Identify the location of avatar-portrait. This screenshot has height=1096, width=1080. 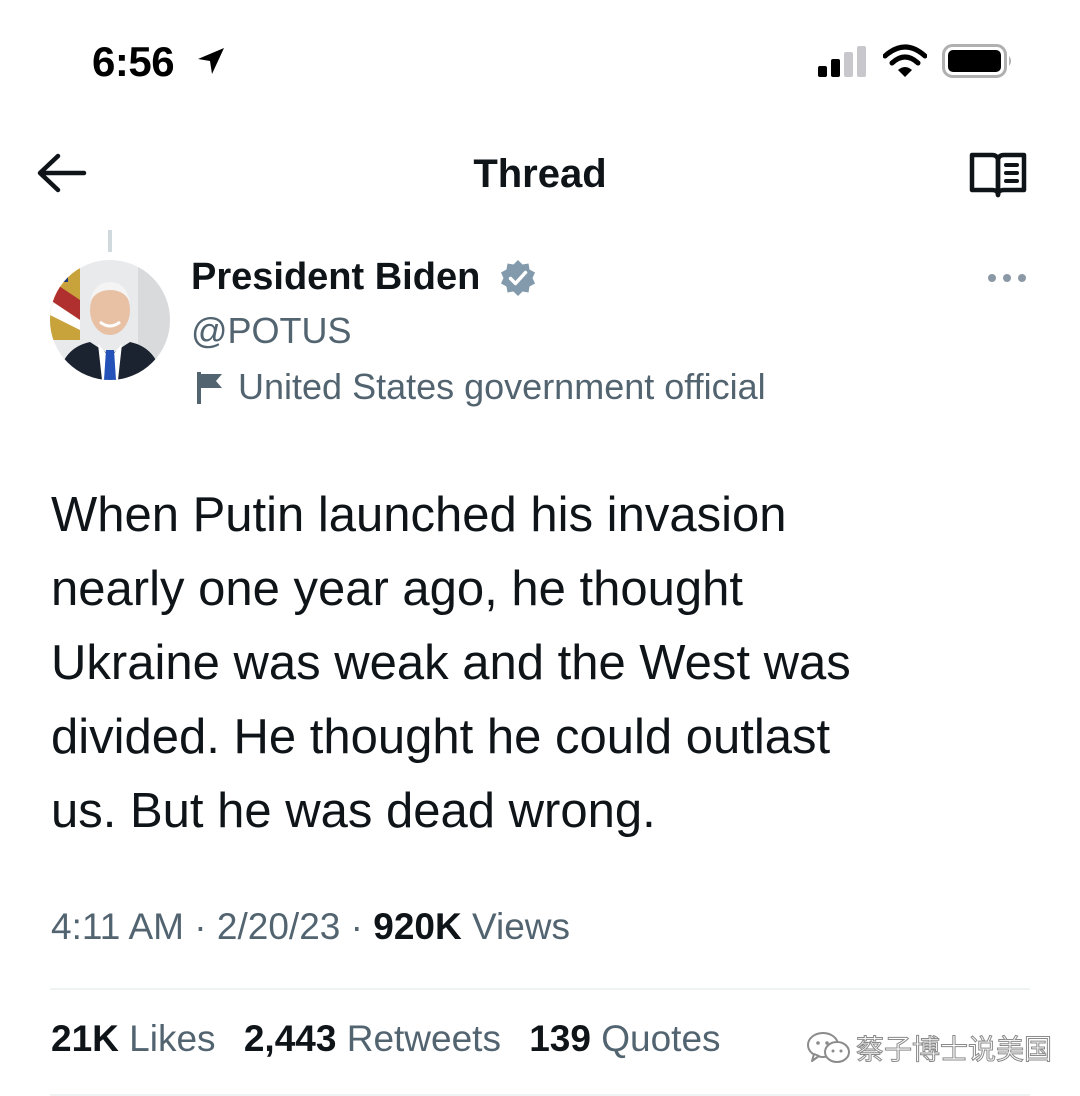
(110, 320).